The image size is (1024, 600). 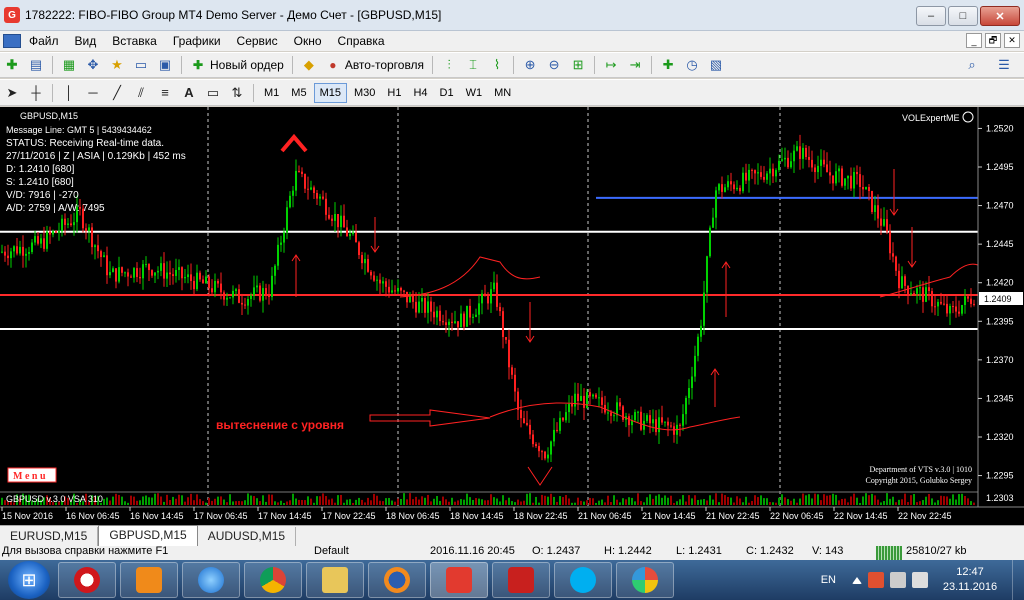 I want to click on terminal-icon: ▭, so click(x=141, y=65).